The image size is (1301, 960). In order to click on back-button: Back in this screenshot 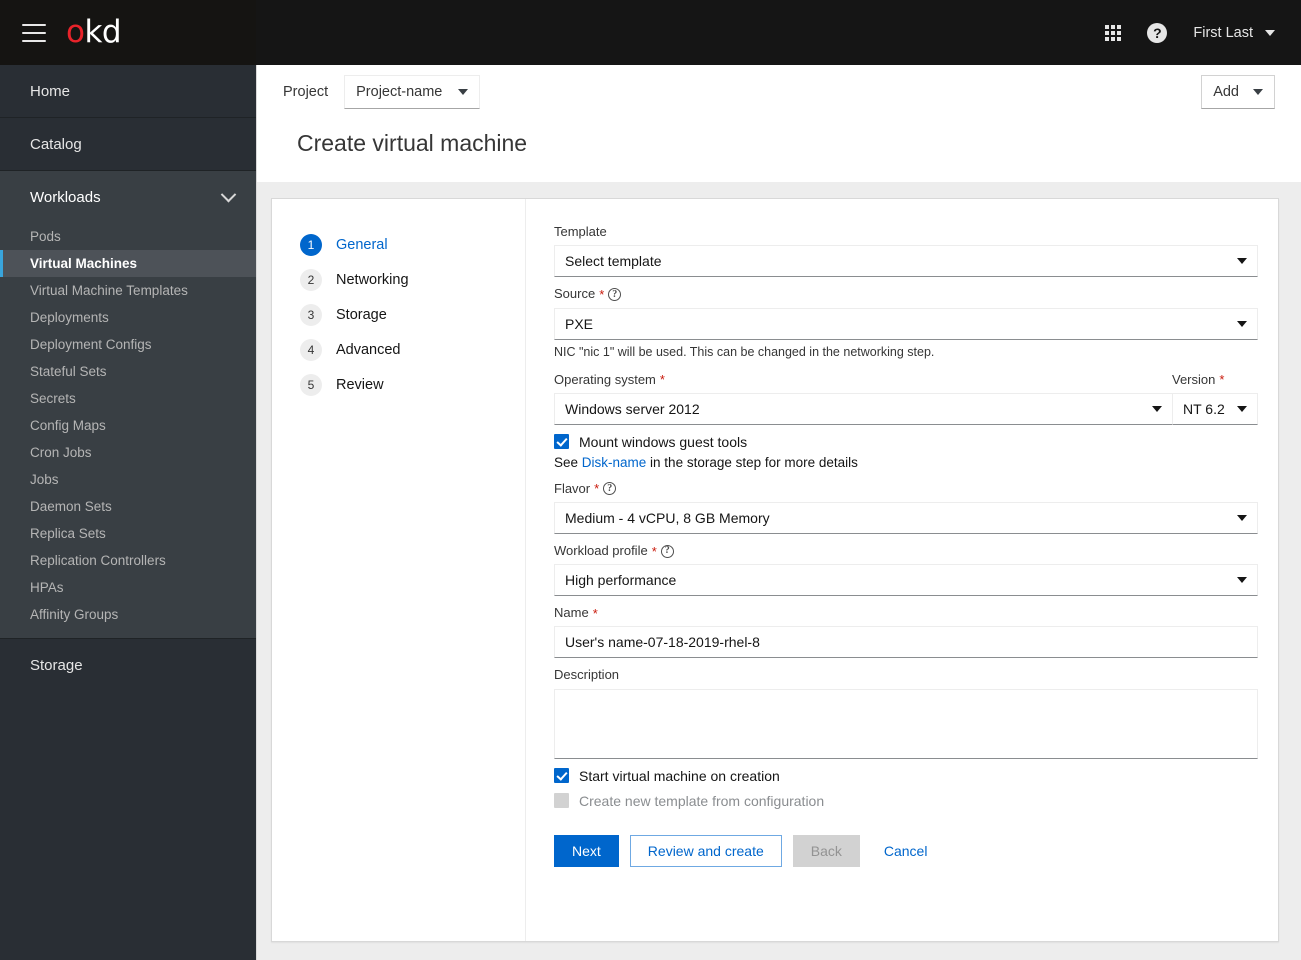, I will do `click(826, 850)`.